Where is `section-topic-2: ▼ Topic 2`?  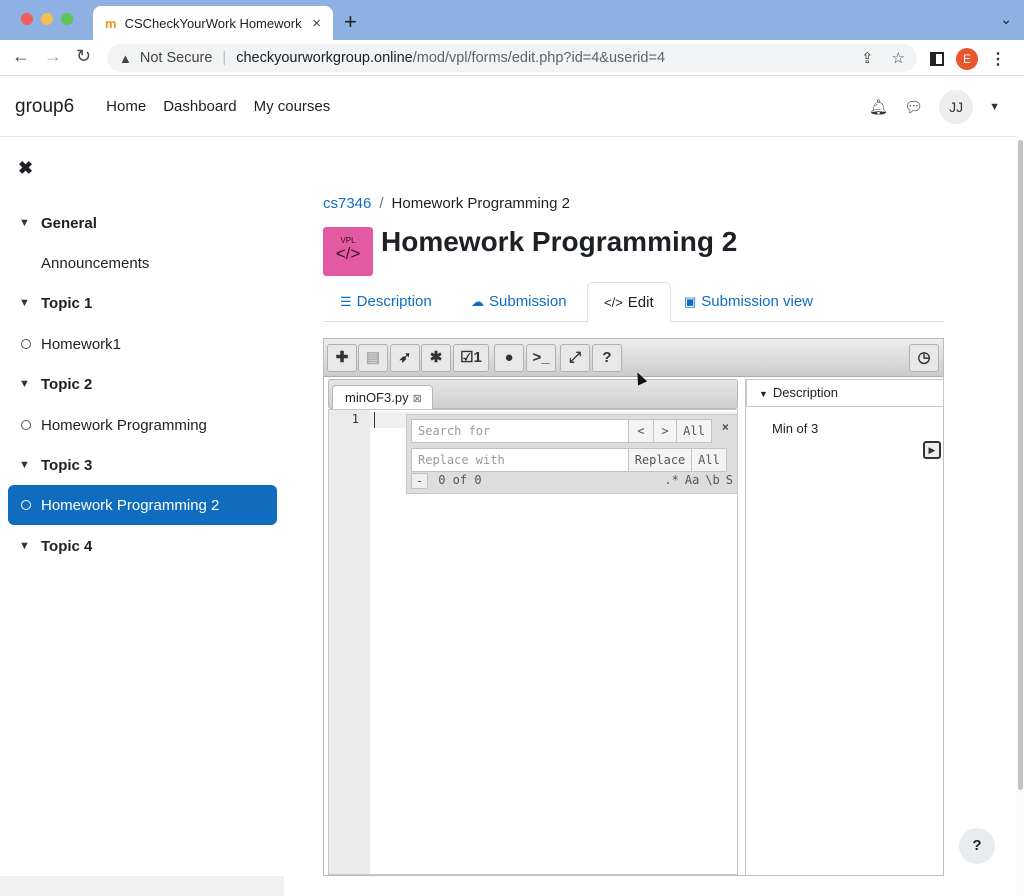
section-topic-2: ▼ Topic 2 is located at coordinates (142, 384).